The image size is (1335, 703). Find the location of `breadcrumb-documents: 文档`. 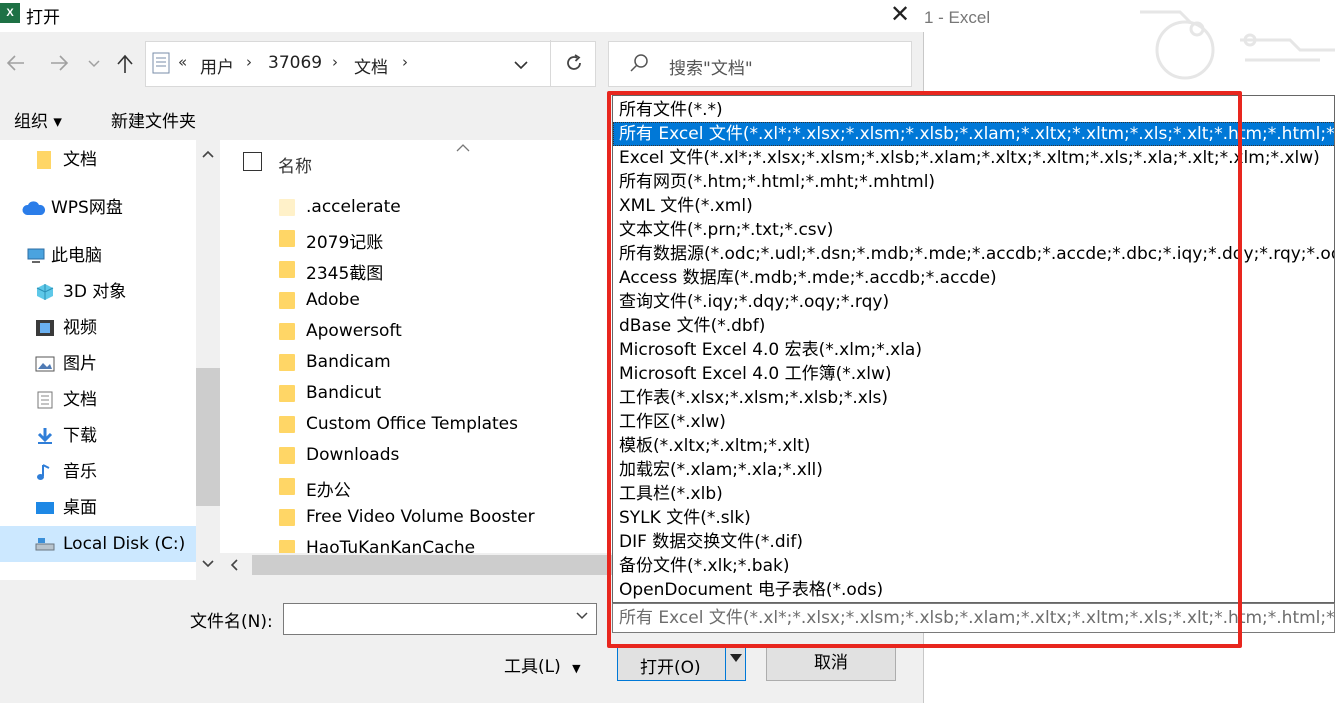

breadcrumb-documents: 文档 is located at coordinates (371, 65).